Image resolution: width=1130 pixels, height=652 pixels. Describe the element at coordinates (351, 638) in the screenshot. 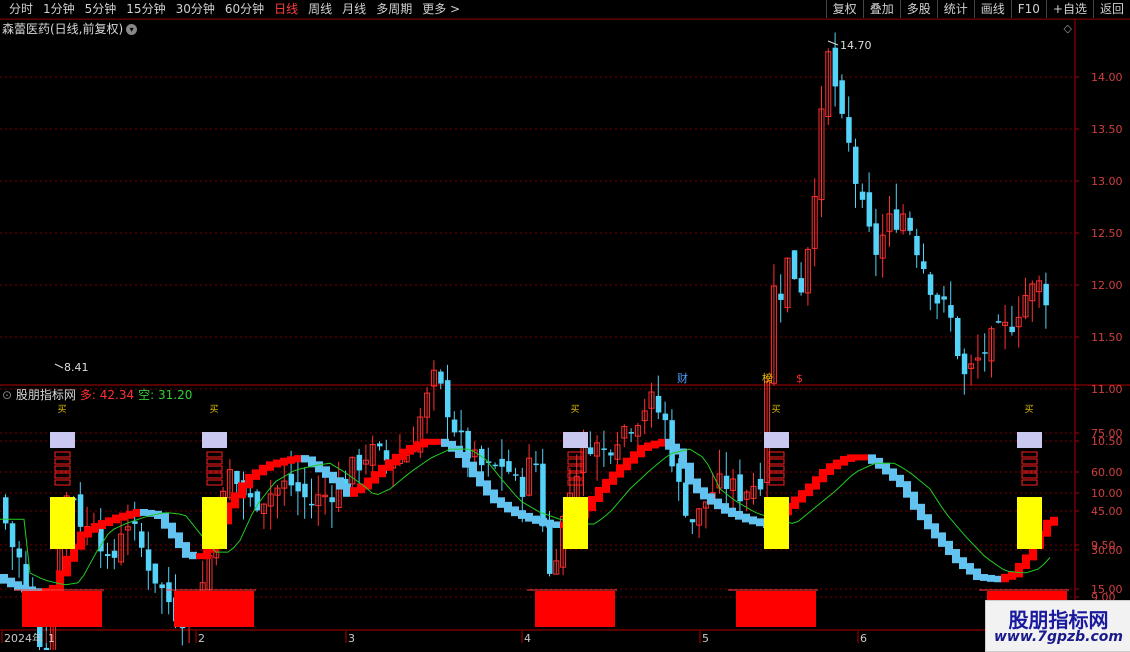

I see `x-axis-label: 3` at that location.